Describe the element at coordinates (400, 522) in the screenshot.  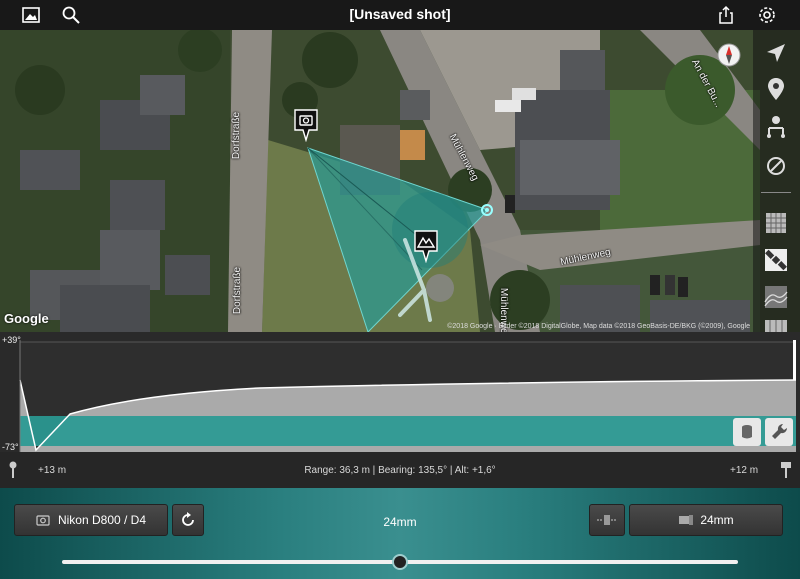
I see `focal-length-display: 24mm` at that location.